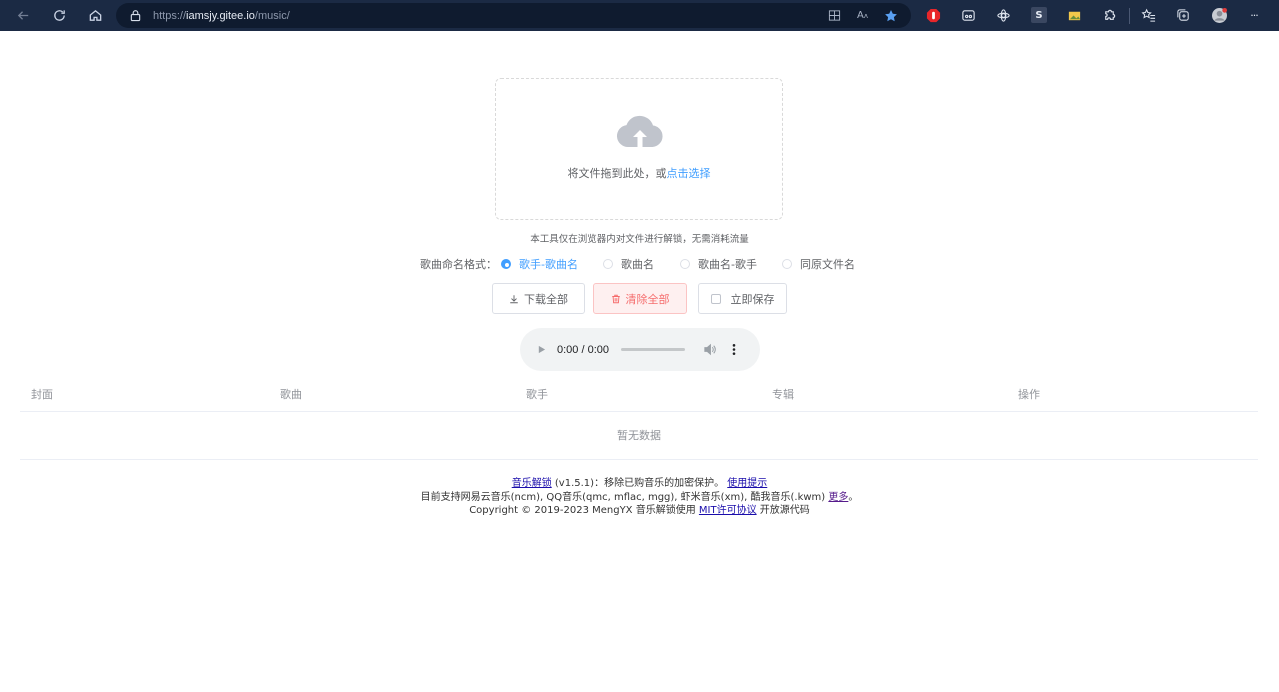  I want to click on home-icon, so click(95, 16).